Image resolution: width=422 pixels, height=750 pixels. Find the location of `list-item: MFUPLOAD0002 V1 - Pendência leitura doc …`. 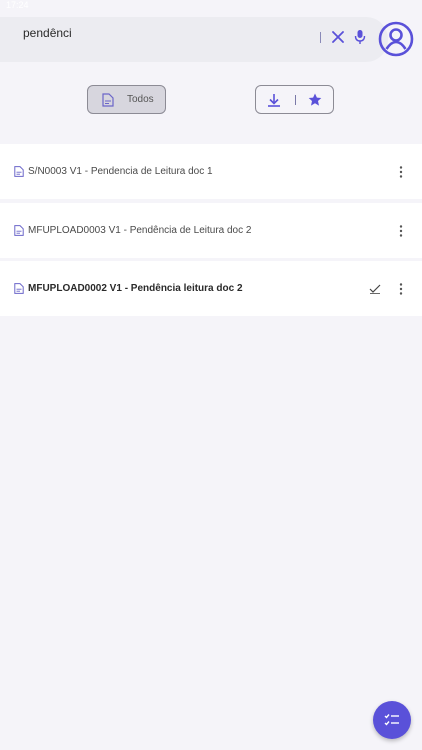

list-item: MFUPLOAD0002 V1 - Pendência leitura doc … is located at coordinates (211, 288).